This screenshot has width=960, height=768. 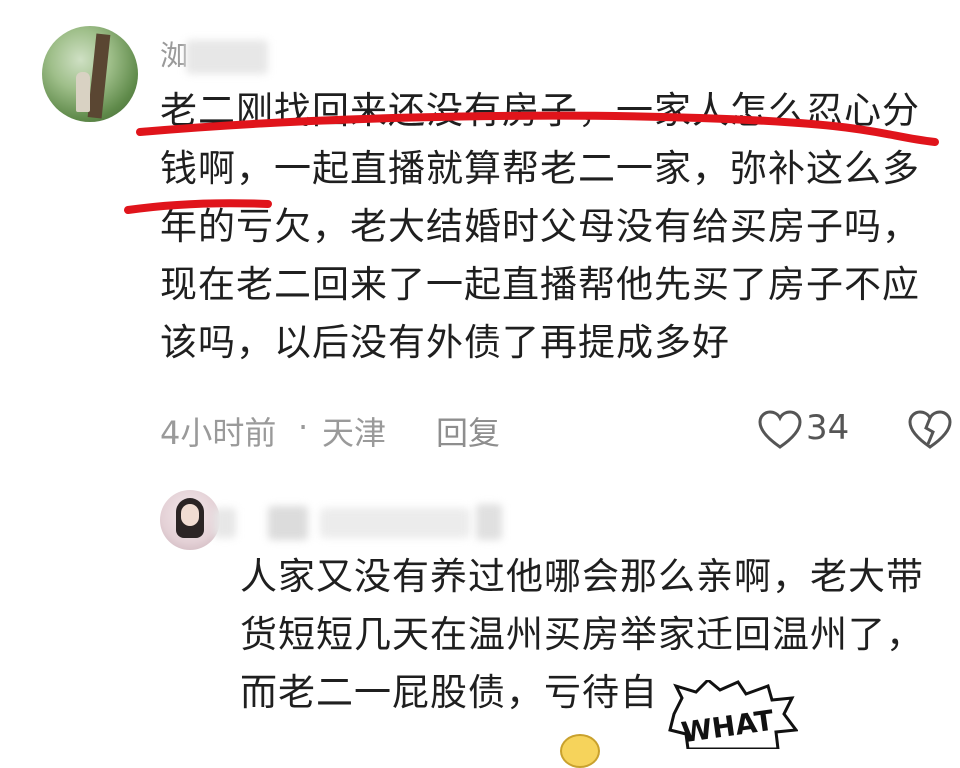 I want to click on broken-heart-icon, so click(x=930, y=430).